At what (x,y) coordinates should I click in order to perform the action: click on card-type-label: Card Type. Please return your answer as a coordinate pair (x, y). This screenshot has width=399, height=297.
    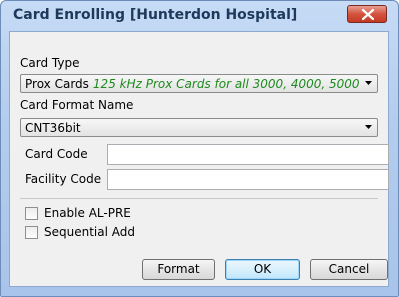
    Looking at the image, I should click on (50, 63).